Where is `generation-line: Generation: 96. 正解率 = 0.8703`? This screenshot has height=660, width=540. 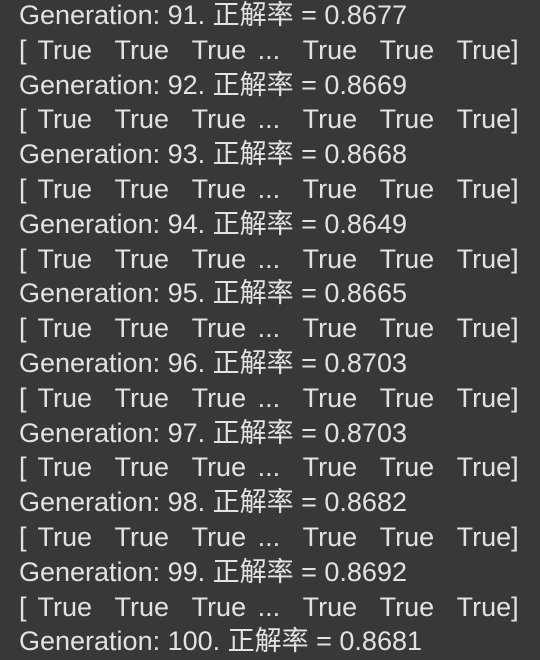
generation-line: Generation: 96. 正解率 = 0.8703 is located at coordinates (213, 362).